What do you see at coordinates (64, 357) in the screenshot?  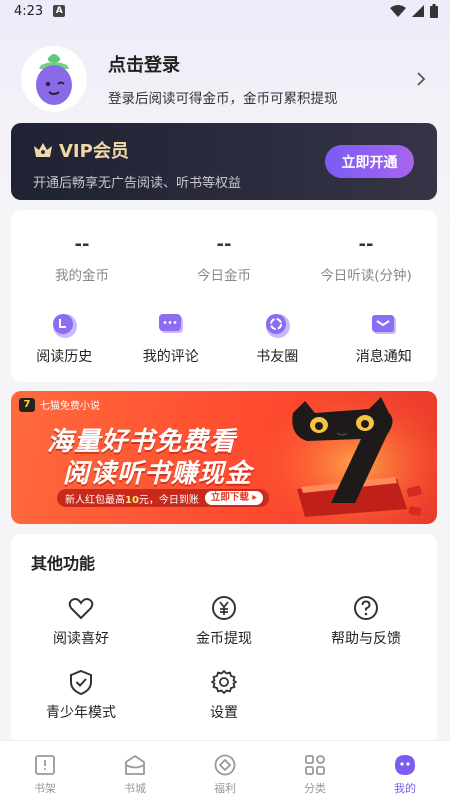 I see `quick-label: 阅读历史` at bounding box center [64, 357].